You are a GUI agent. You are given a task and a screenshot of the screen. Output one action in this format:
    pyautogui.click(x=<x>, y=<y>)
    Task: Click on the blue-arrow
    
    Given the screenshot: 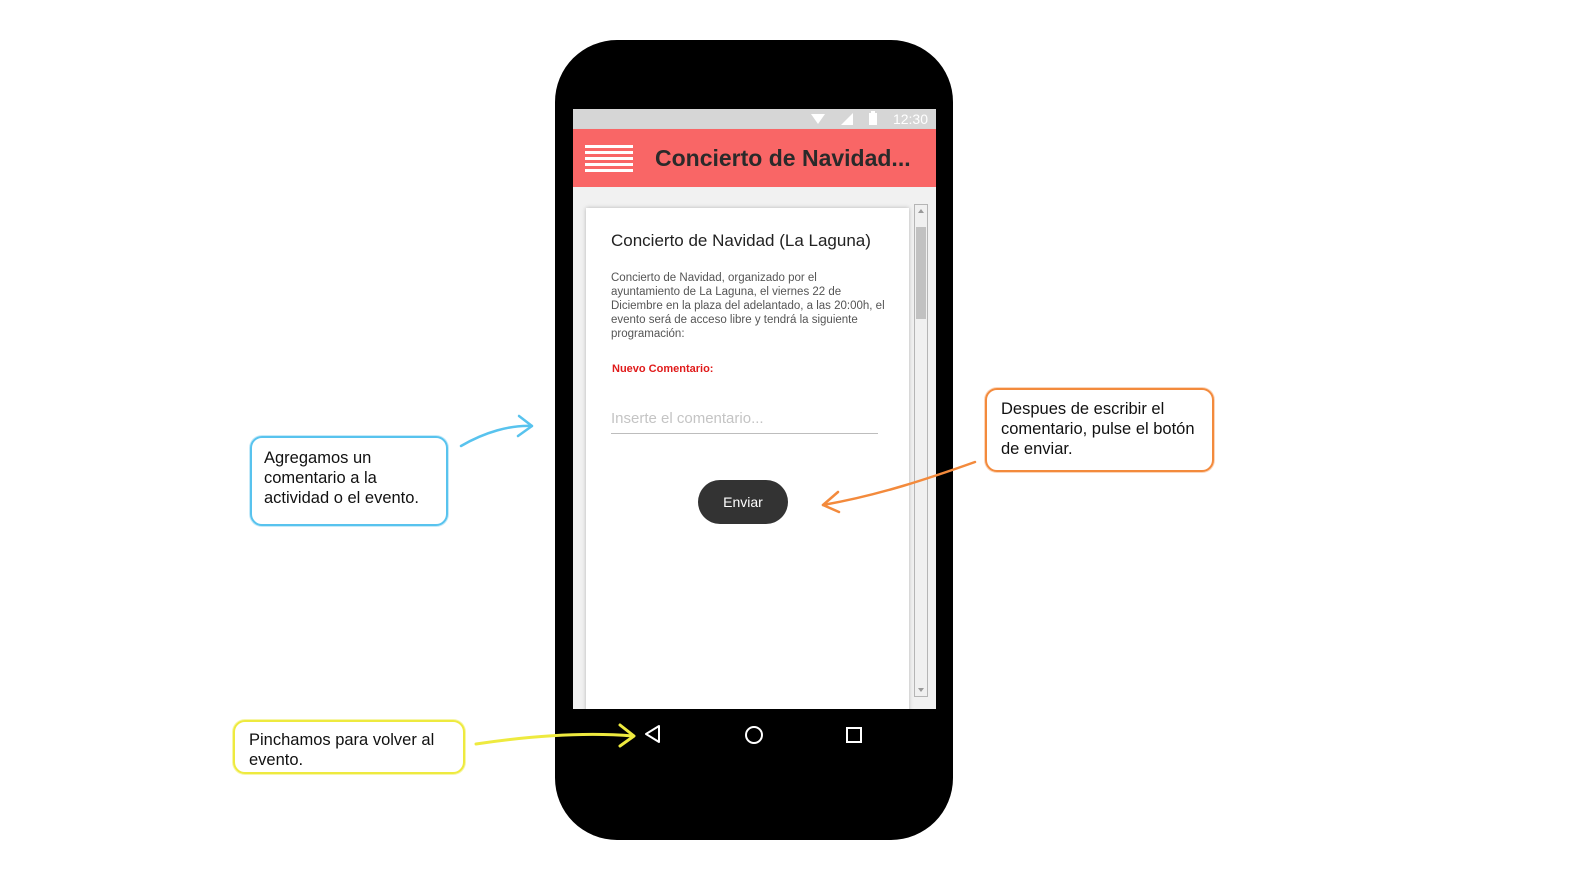 What is the action you would take?
    pyautogui.click(x=496, y=436)
    